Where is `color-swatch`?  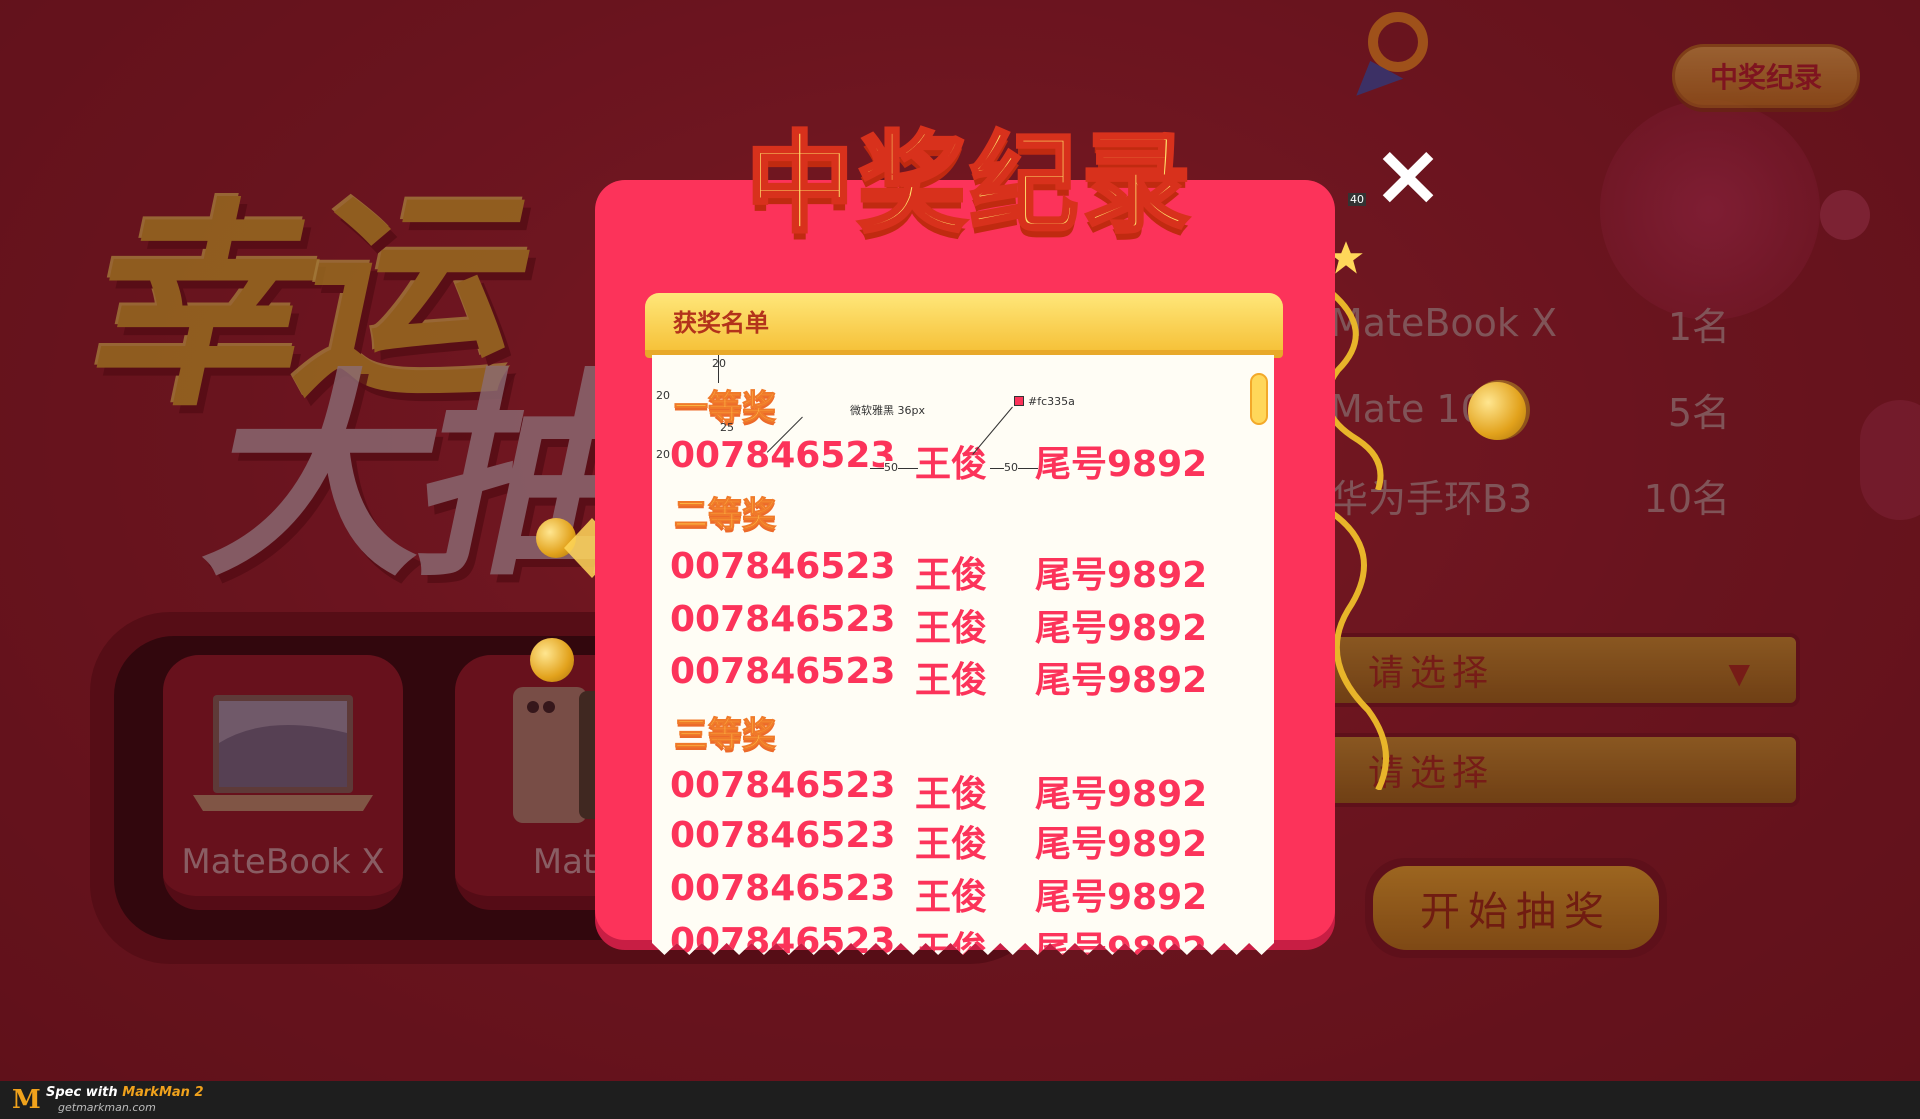
color-swatch is located at coordinates (1019, 401).